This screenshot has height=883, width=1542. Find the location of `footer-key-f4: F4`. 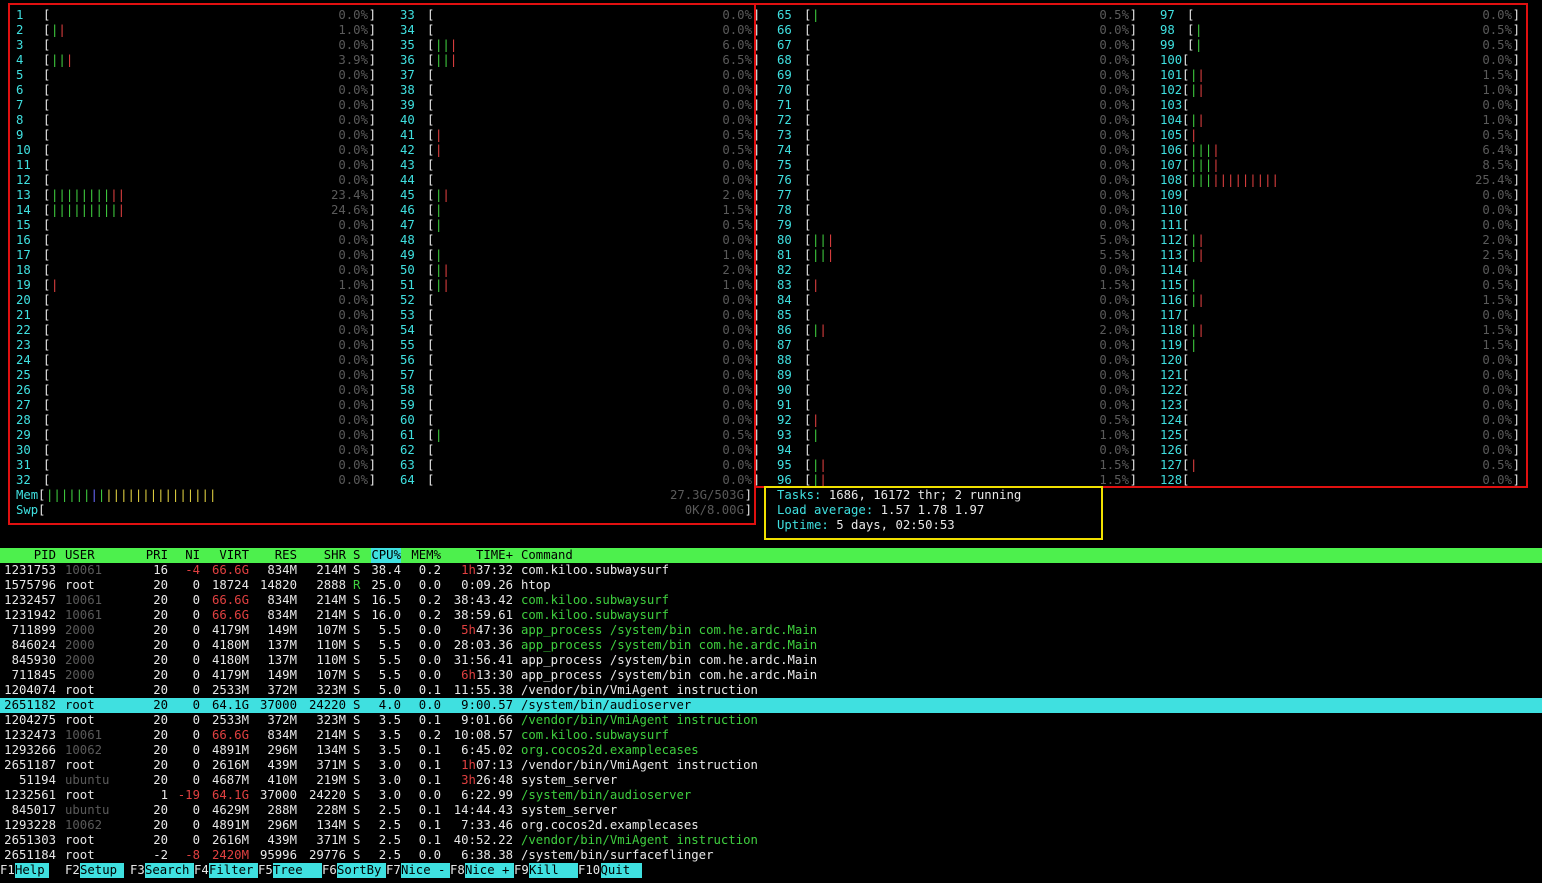

footer-key-f4: F4 is located at coordinates (201, 870).